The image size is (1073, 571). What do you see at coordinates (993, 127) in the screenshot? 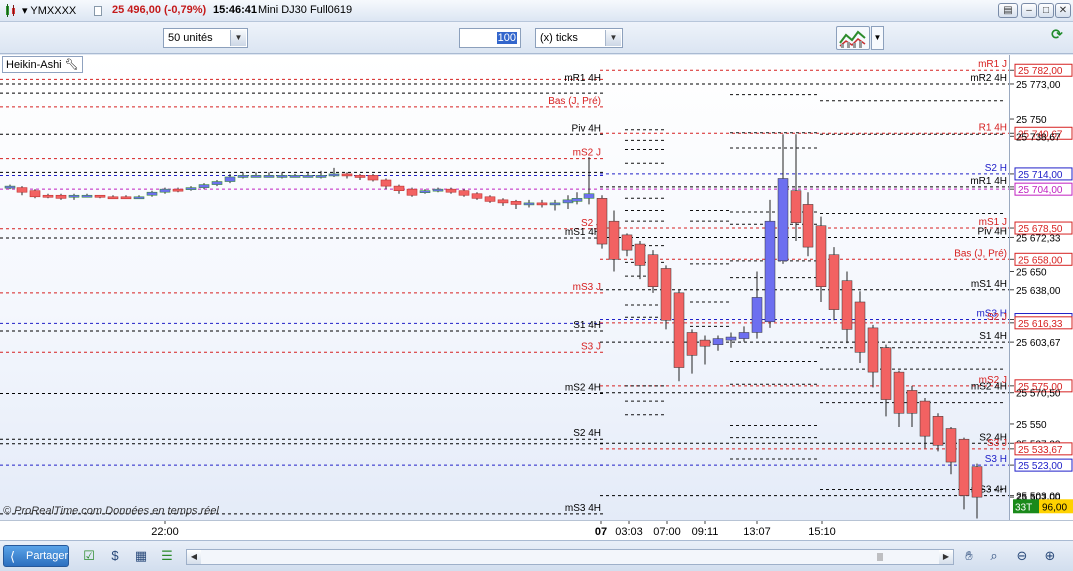
I see `pivot-label-right: R1 4H` at bounding box center [993, 127].